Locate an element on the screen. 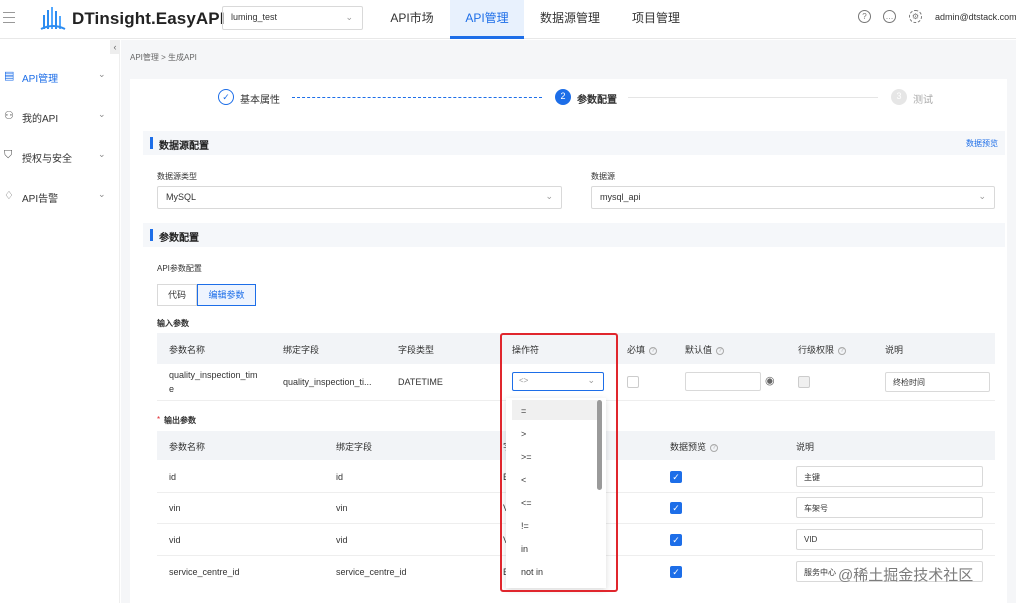 Image resolution: width=1016 pixels, height=603 pixels. input-param-name-line1: quality_inspection_tim is located at coordinates (213, 375).